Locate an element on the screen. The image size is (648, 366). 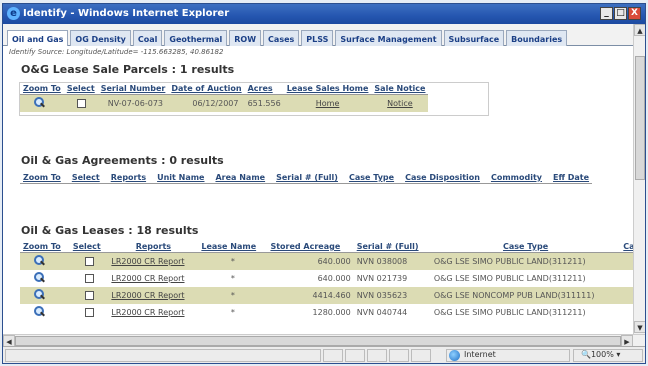
window-title: Identify - Windows Internet Explorer is located at coordinates (126, 13).